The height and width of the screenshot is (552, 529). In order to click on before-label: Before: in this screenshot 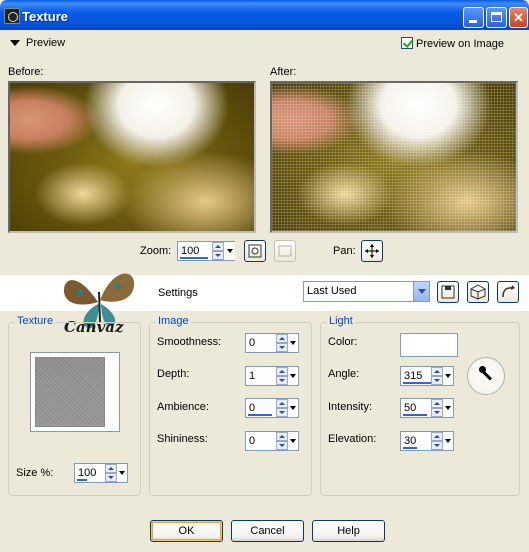, I will do `click(26, 72)`.